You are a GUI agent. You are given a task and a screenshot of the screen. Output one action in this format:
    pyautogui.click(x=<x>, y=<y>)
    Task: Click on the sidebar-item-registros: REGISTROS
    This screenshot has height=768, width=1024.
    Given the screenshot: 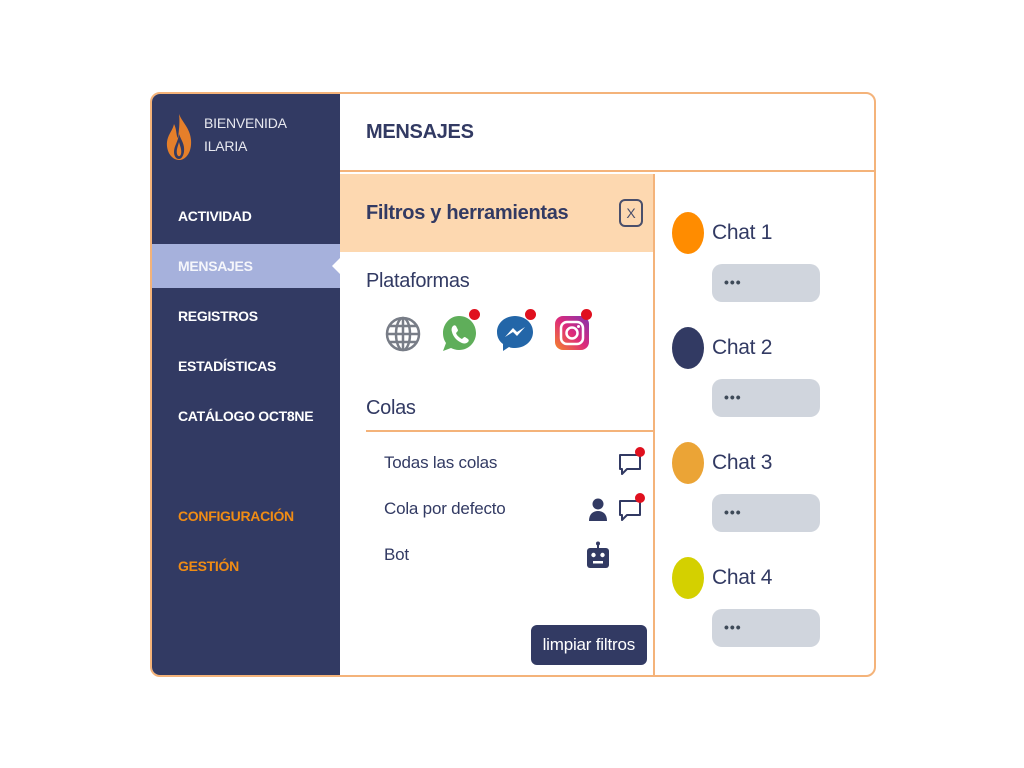 What is the action you would take?
    pyautogui.click(x=246, y=316)
    